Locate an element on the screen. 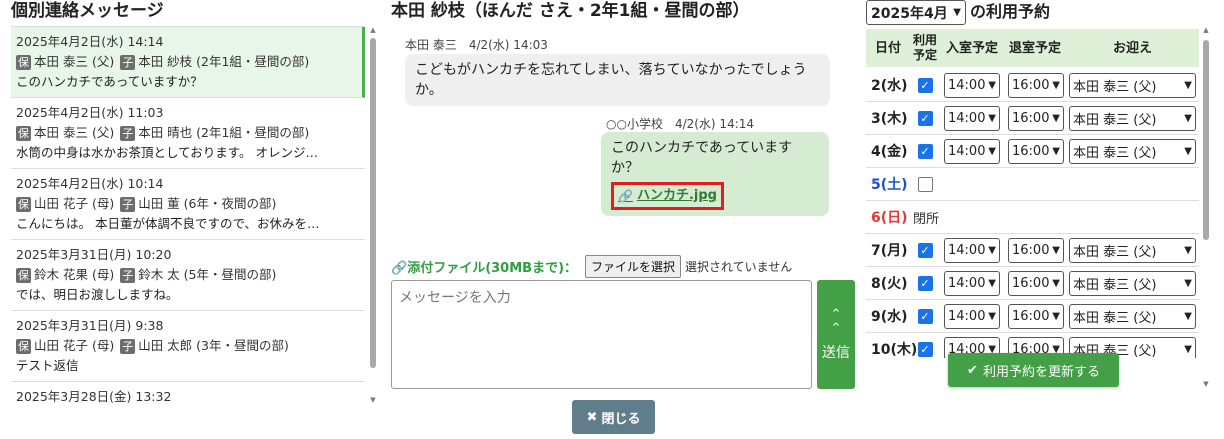  parent-name: 本田 泰三 (父) is located at coordinates (74, 61).